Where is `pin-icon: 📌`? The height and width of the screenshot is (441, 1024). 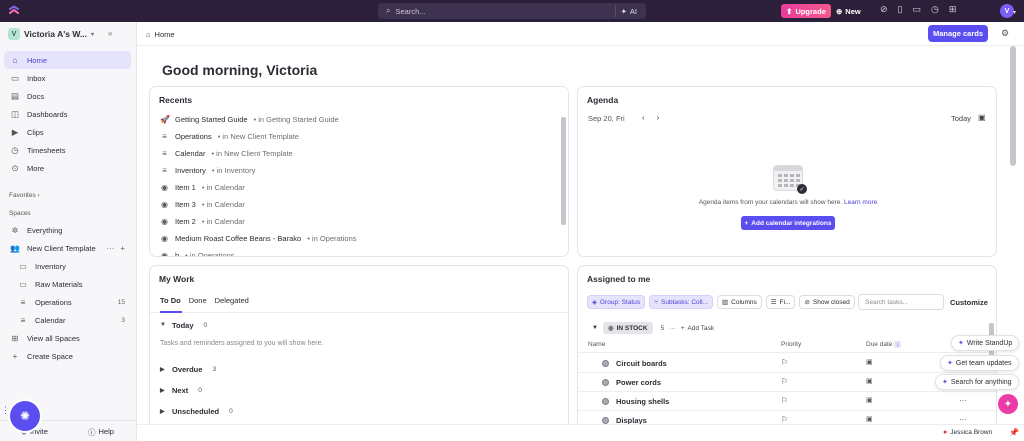 pin-icon: 📌 is located at coordinates (1014, 432).